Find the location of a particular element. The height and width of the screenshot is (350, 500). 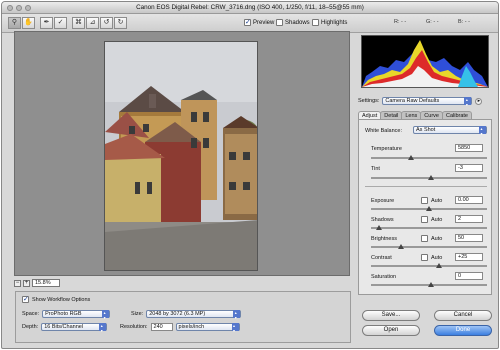

rotate-right-icon: ↻ is located at coordinates (120, 23).